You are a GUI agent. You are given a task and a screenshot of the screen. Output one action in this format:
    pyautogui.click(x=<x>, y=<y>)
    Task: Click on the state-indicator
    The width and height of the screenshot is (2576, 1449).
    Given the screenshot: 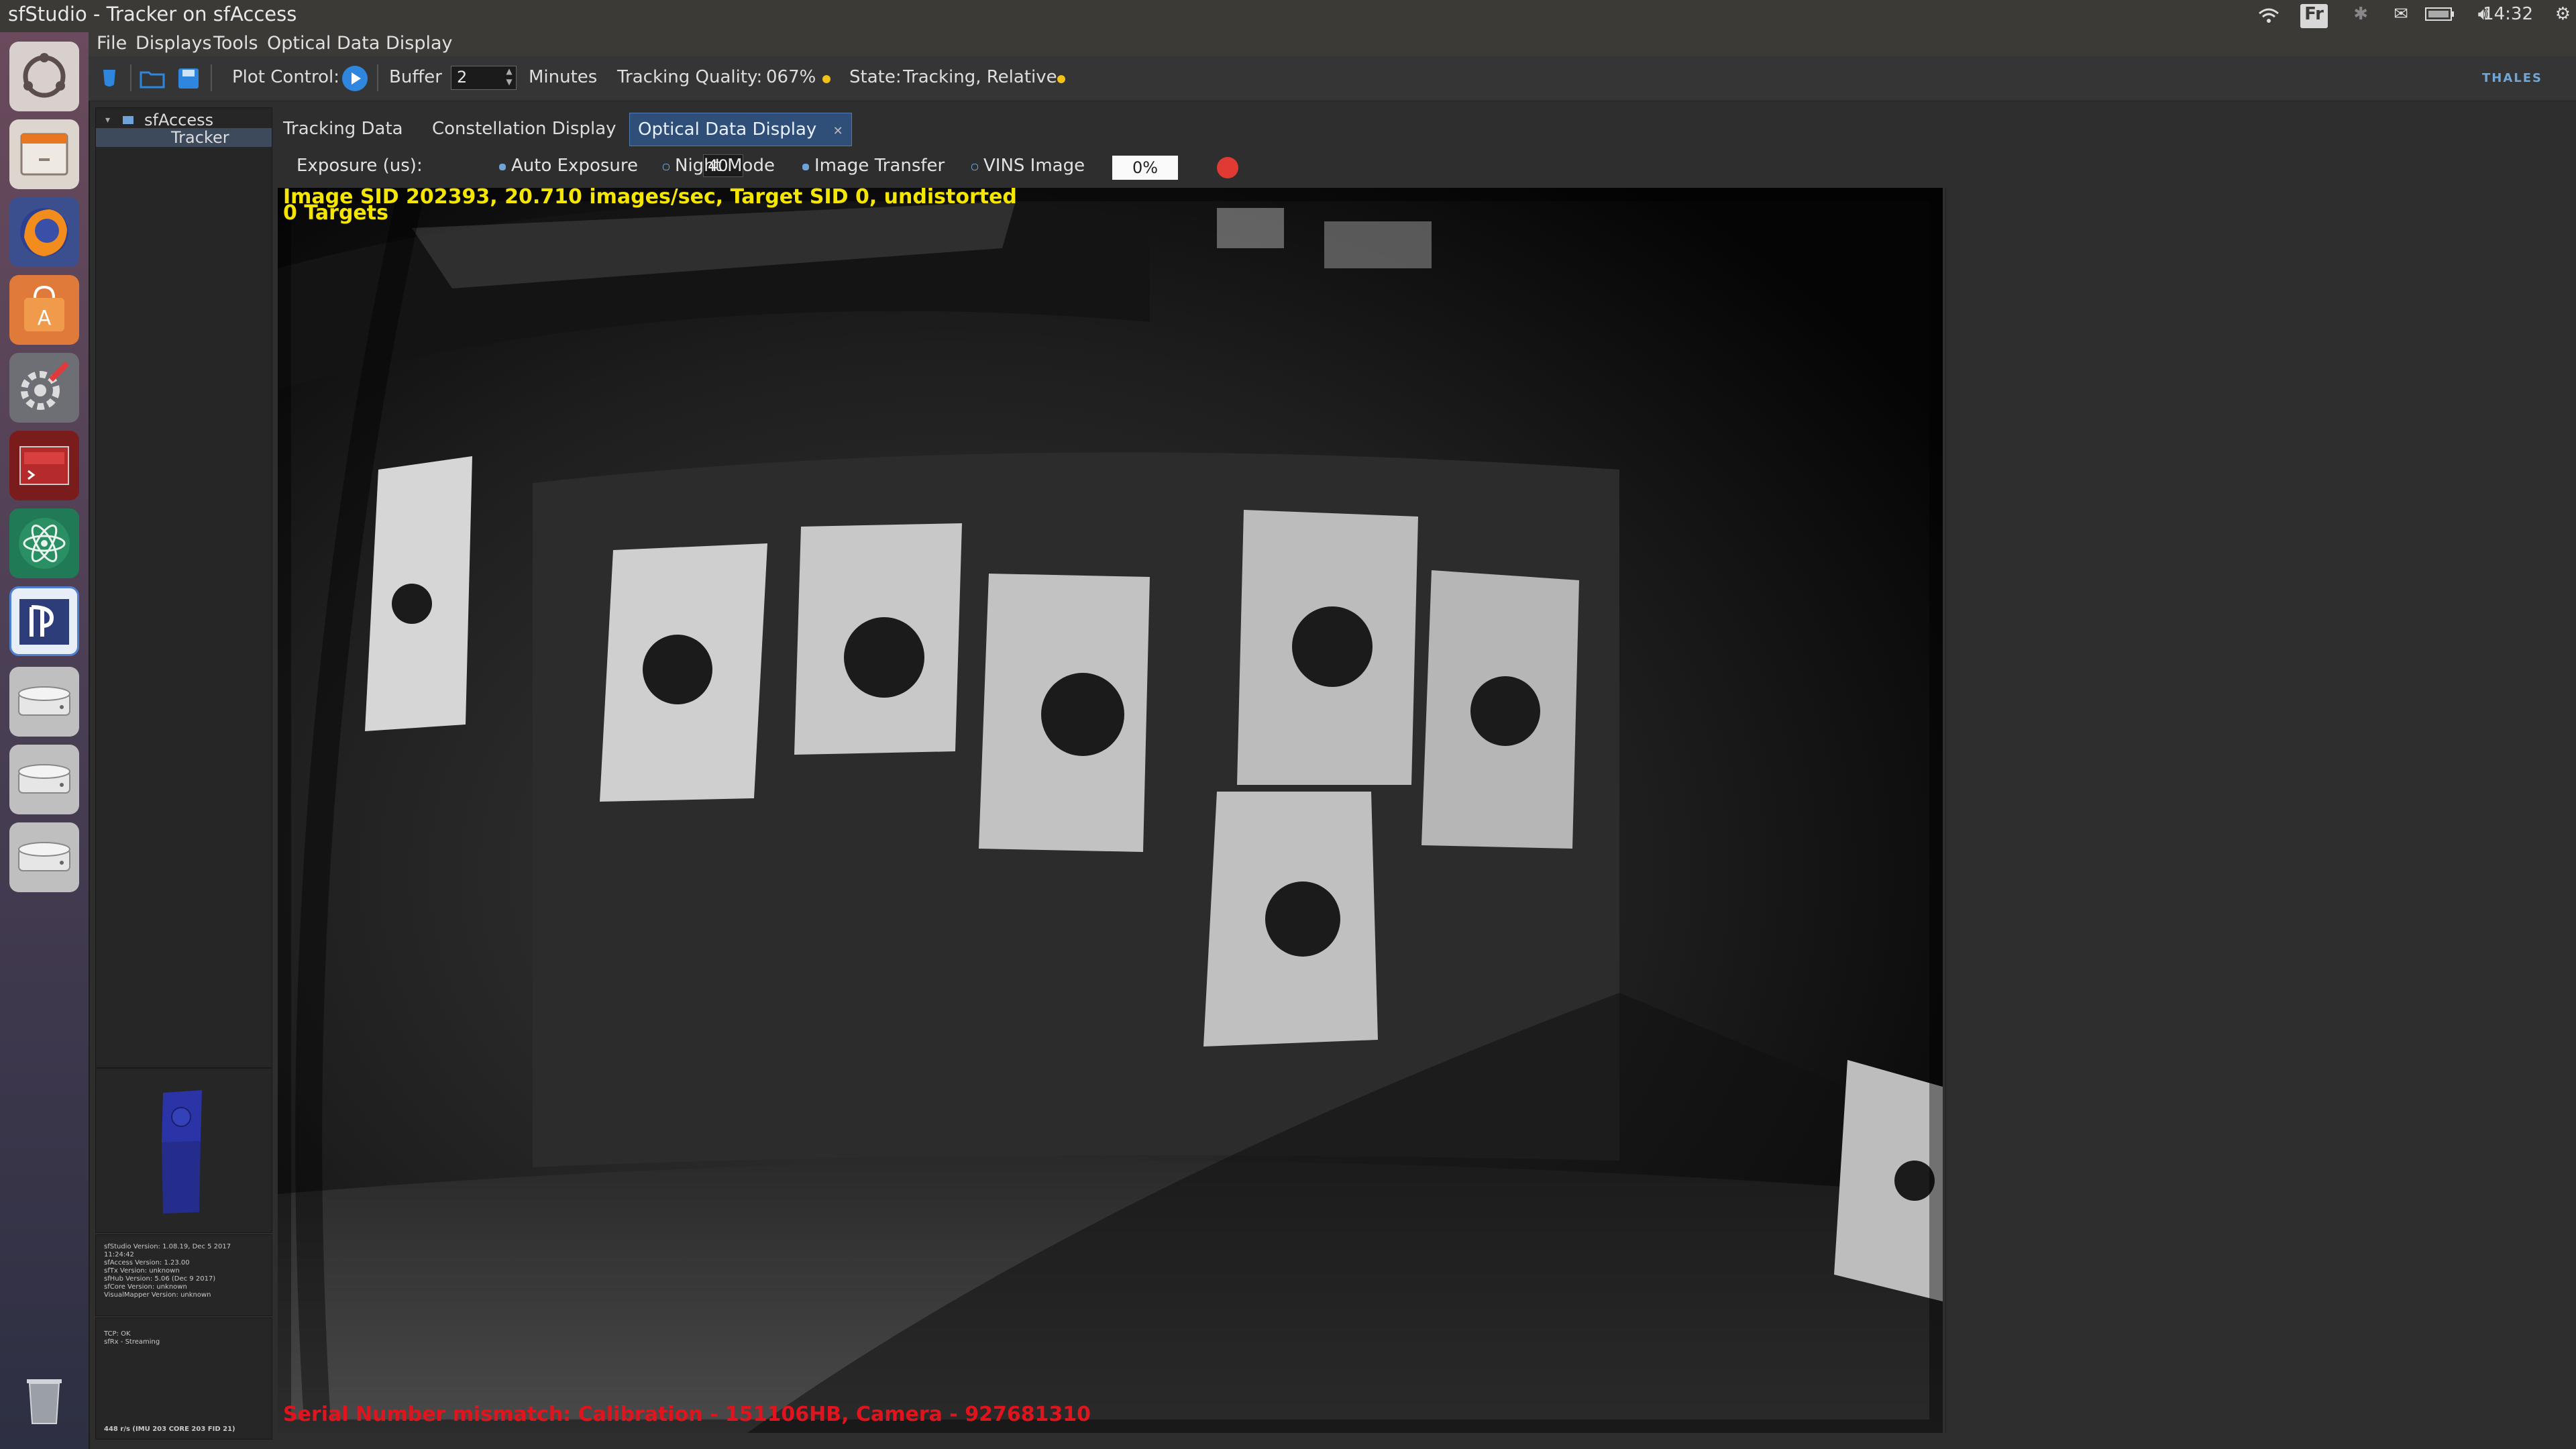 What is the action you would take?
    pyautogui.click(x=1061, y=79)
    